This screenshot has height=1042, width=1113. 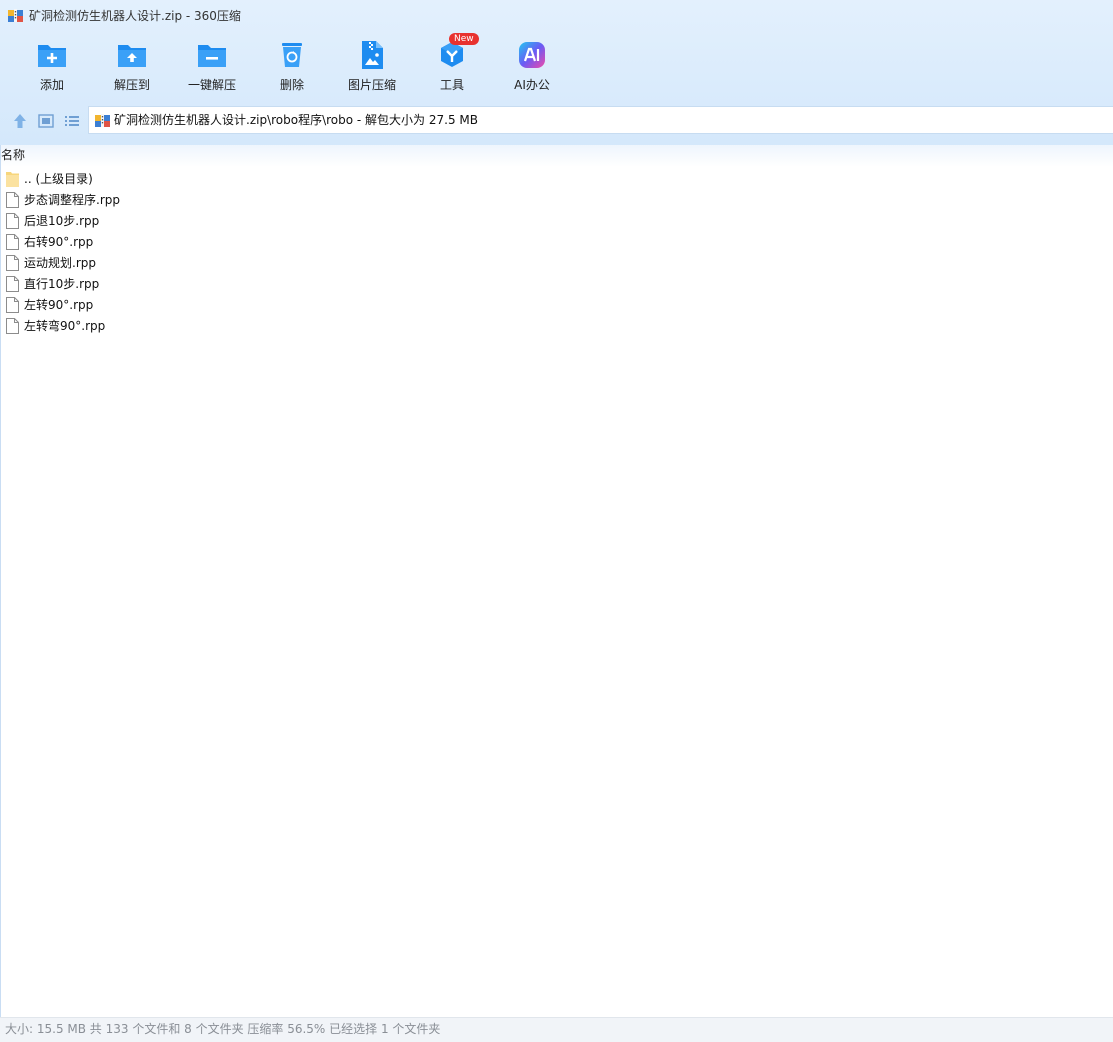 What do you see at coordinates (306, 283) in the screenshot?
I see `list-item: 直行10步.rpp` at bounding box center [306, 283].